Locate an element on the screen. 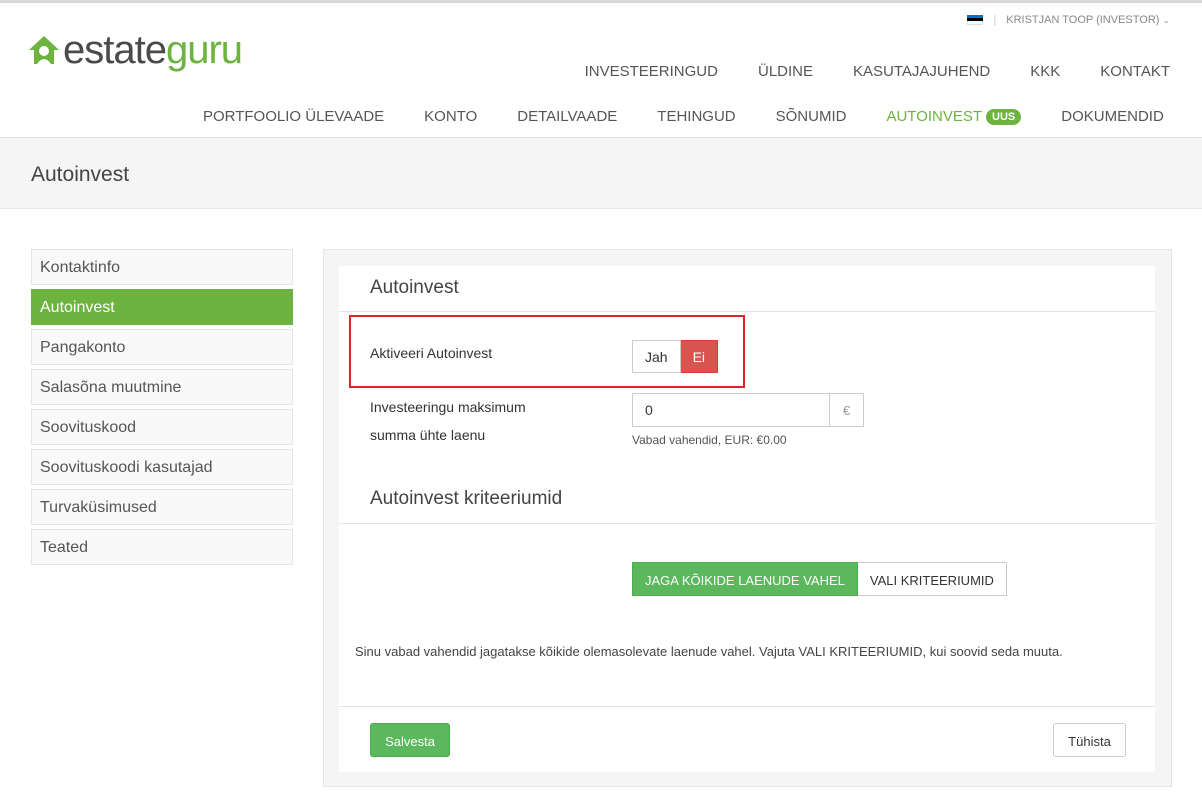  sidebar-item-soovituskoodi-kasutajad: Soovituskoodi kasutajad is located at coordinates (162, 467).